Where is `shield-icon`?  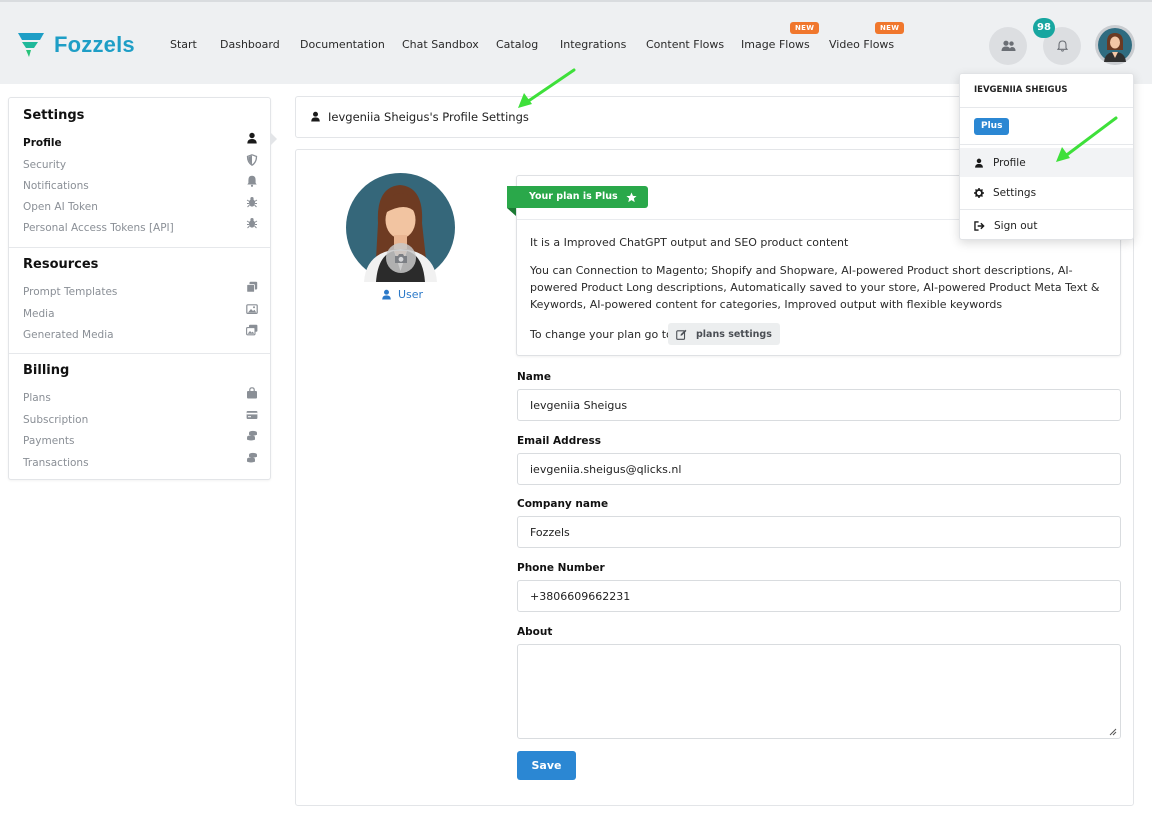 shield-icon is located at coordinates (252, 160).